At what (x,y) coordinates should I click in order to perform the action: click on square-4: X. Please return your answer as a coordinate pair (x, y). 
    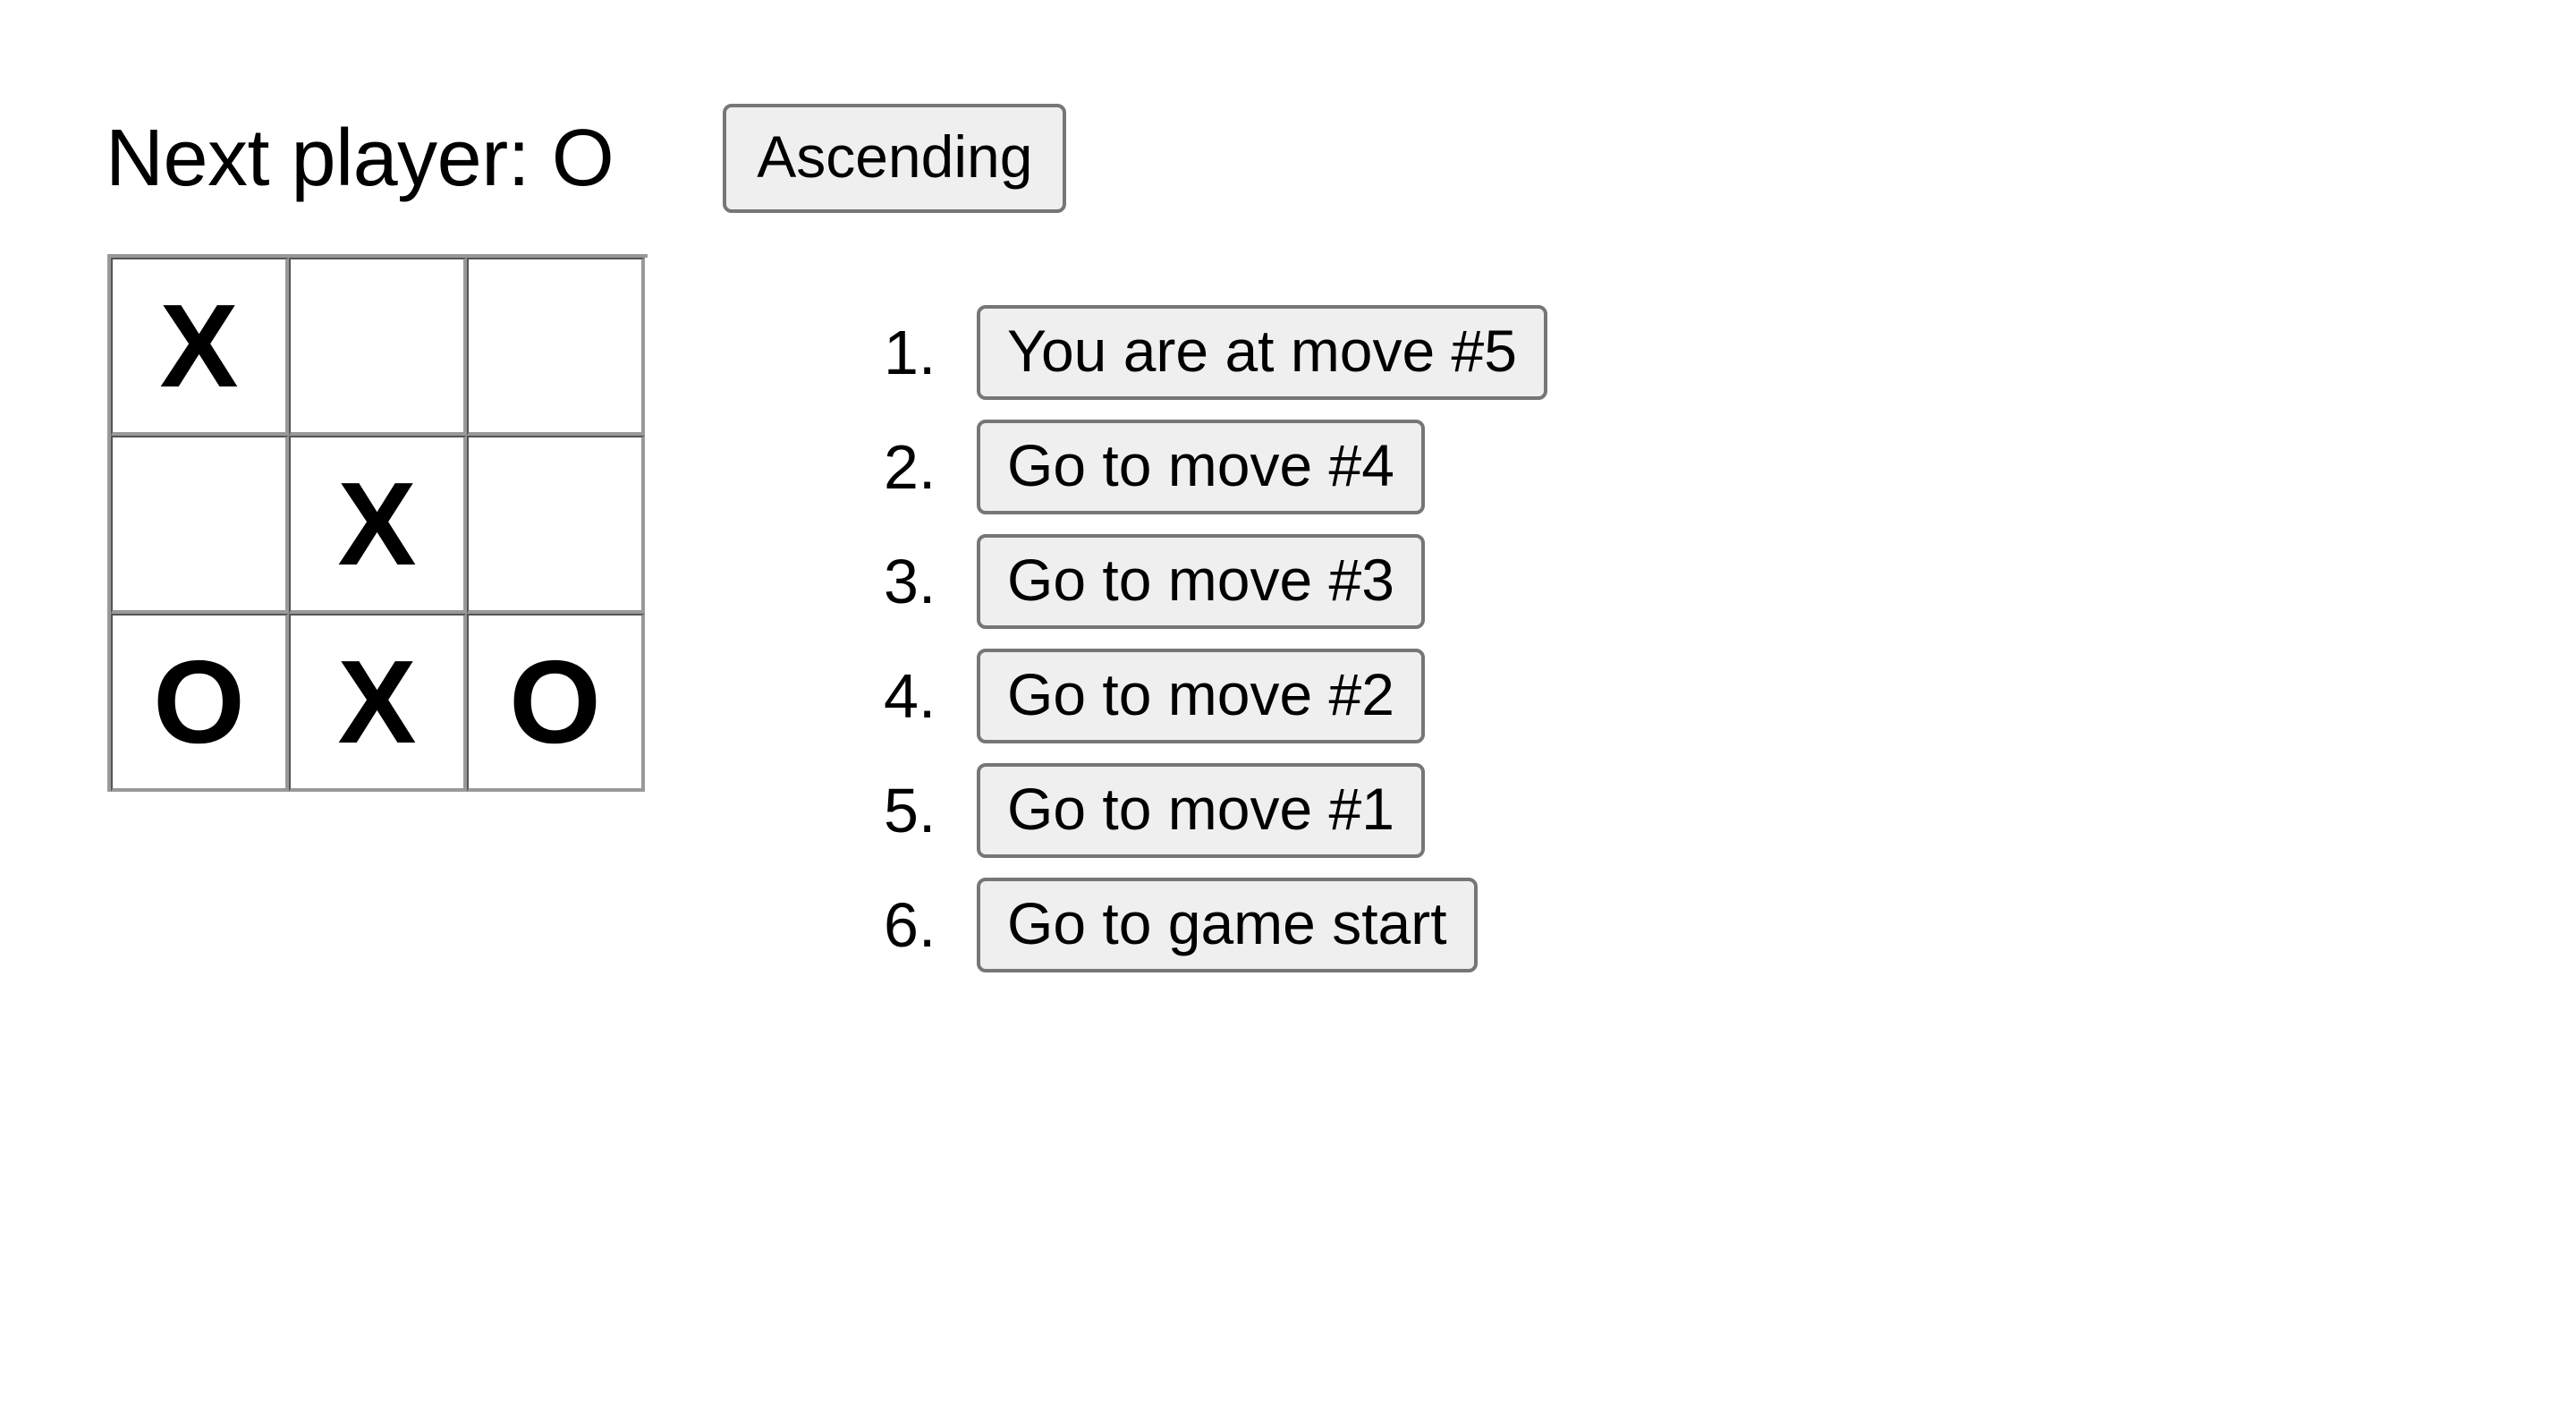
    Looking at the image, I should click on (378, 525).